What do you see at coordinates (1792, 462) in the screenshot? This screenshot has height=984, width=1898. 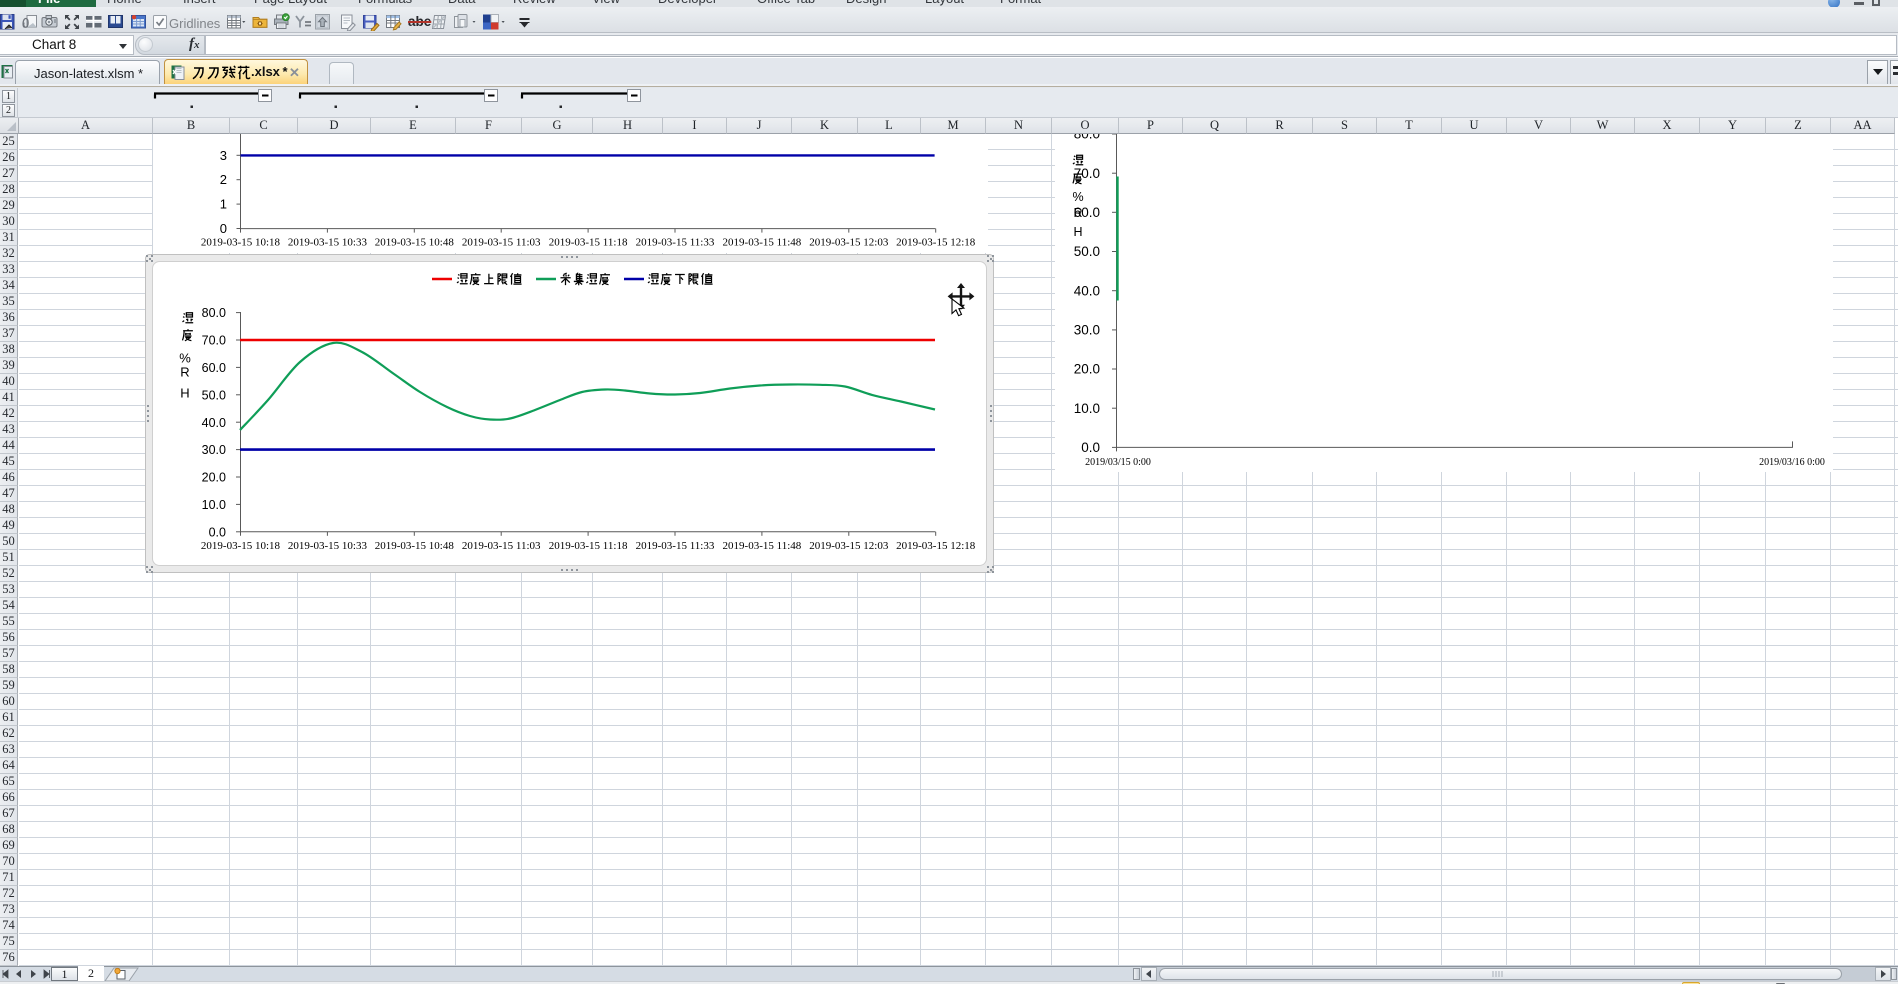 I see `svg-text: 2019/03/16 0:00` at bounding box center [1792, 462].